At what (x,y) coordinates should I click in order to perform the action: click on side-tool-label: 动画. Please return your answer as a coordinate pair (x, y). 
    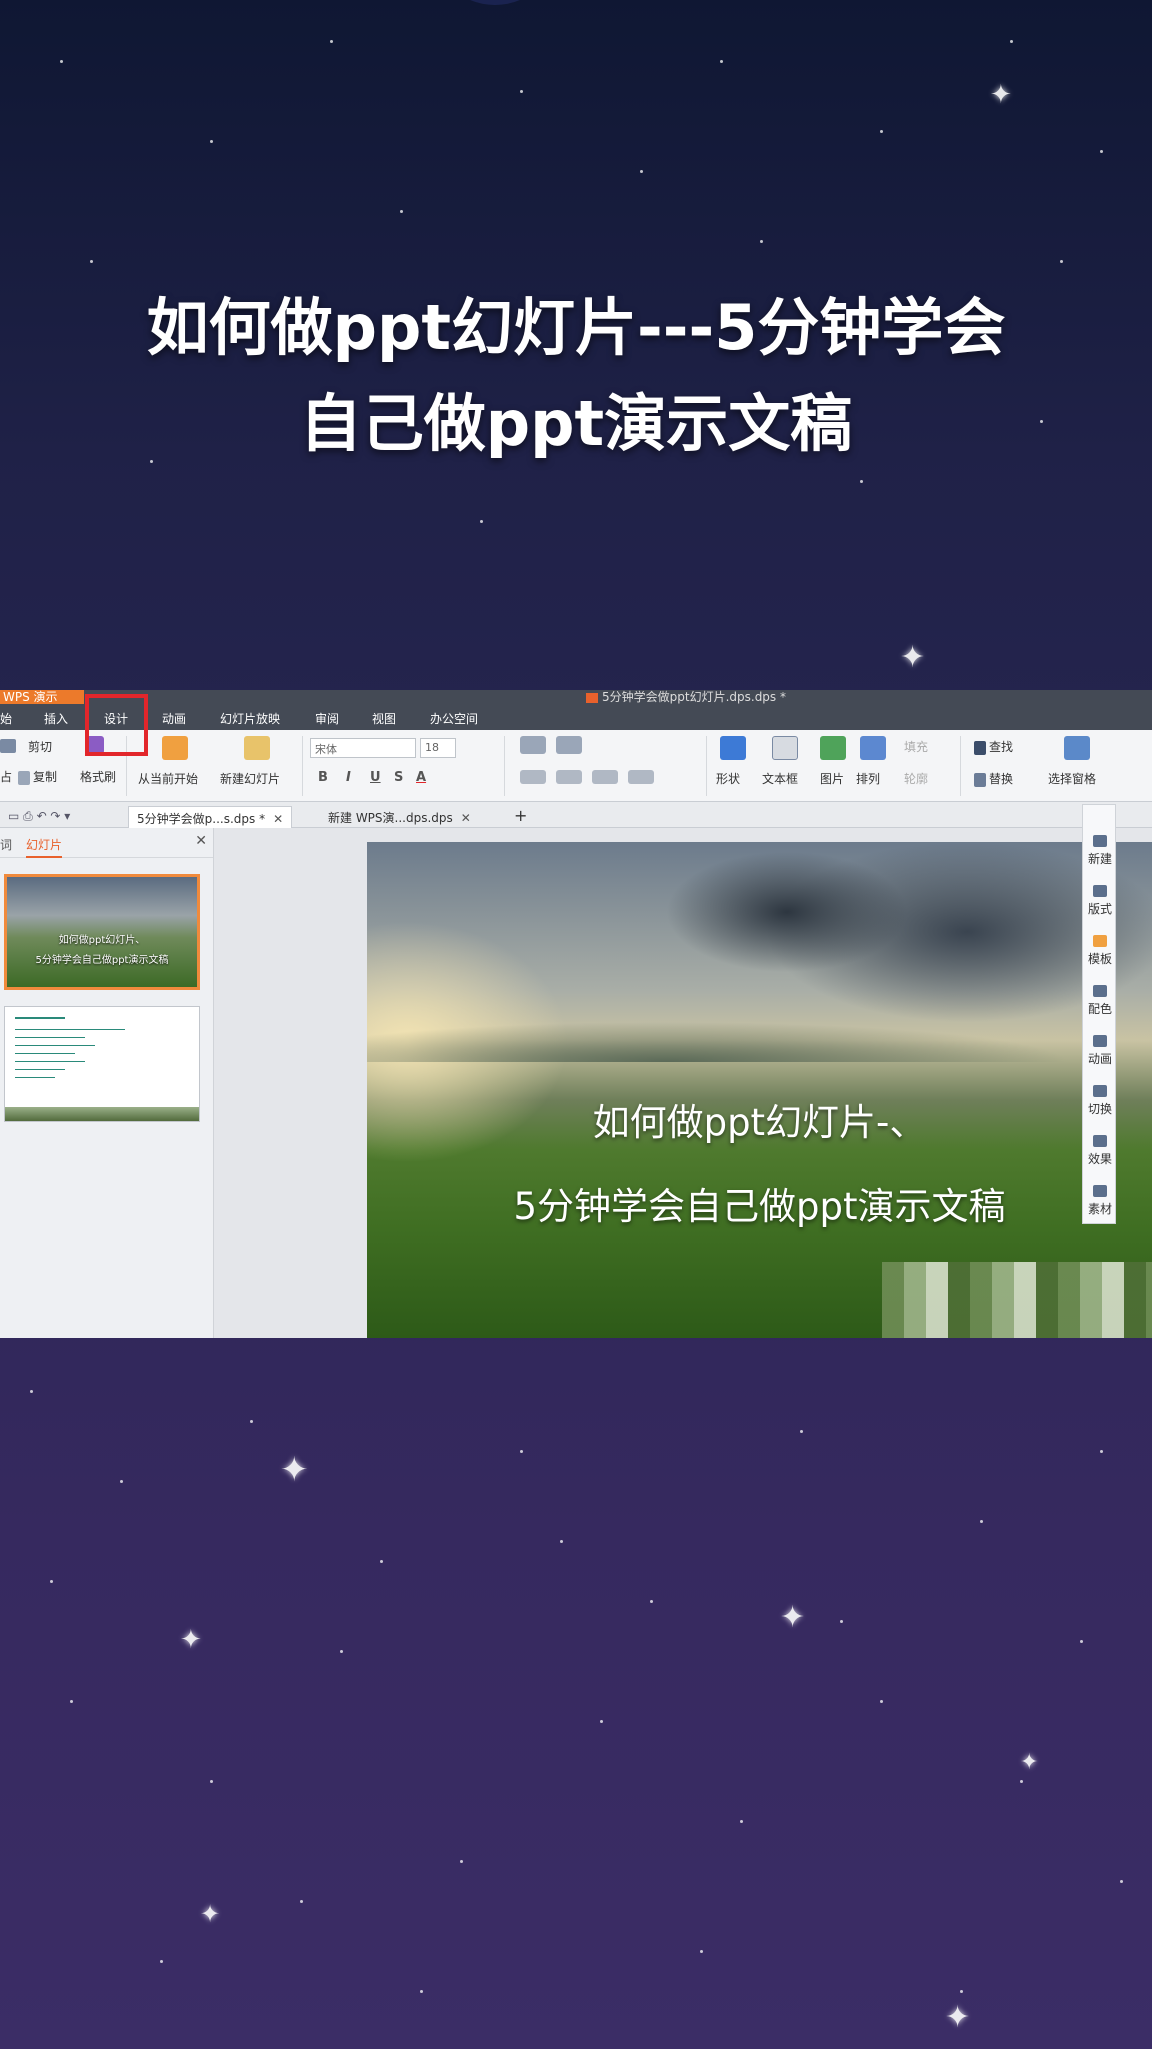
    Looking at the image, I should click on (1099, 1059).